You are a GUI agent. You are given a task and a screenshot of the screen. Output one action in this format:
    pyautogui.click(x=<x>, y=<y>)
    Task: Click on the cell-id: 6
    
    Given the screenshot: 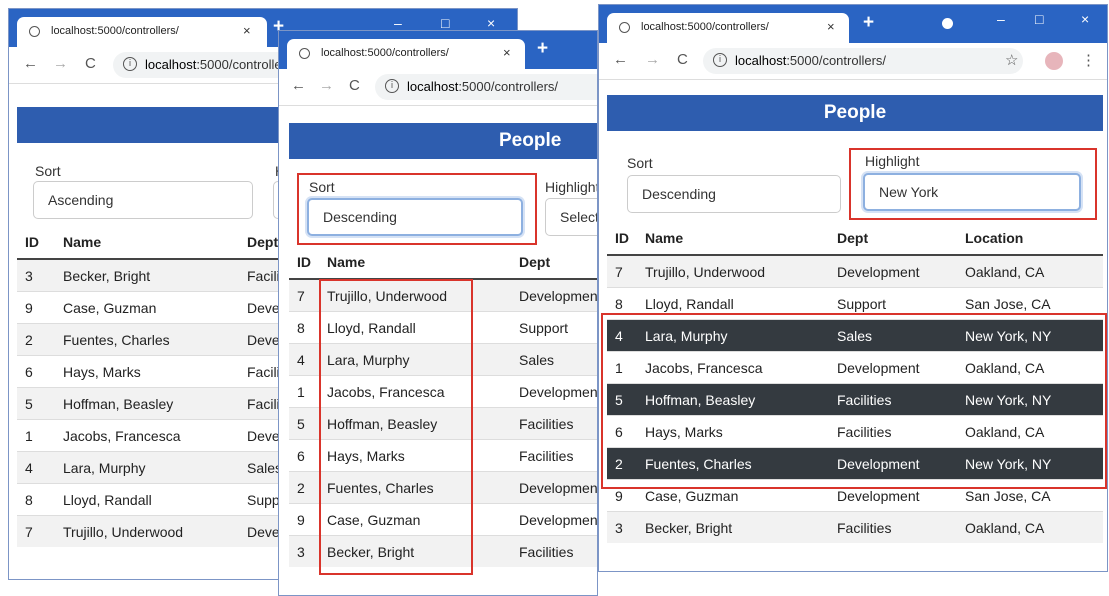 What is the action you would take?
    pyautogui.click(x=304, y=455)
    